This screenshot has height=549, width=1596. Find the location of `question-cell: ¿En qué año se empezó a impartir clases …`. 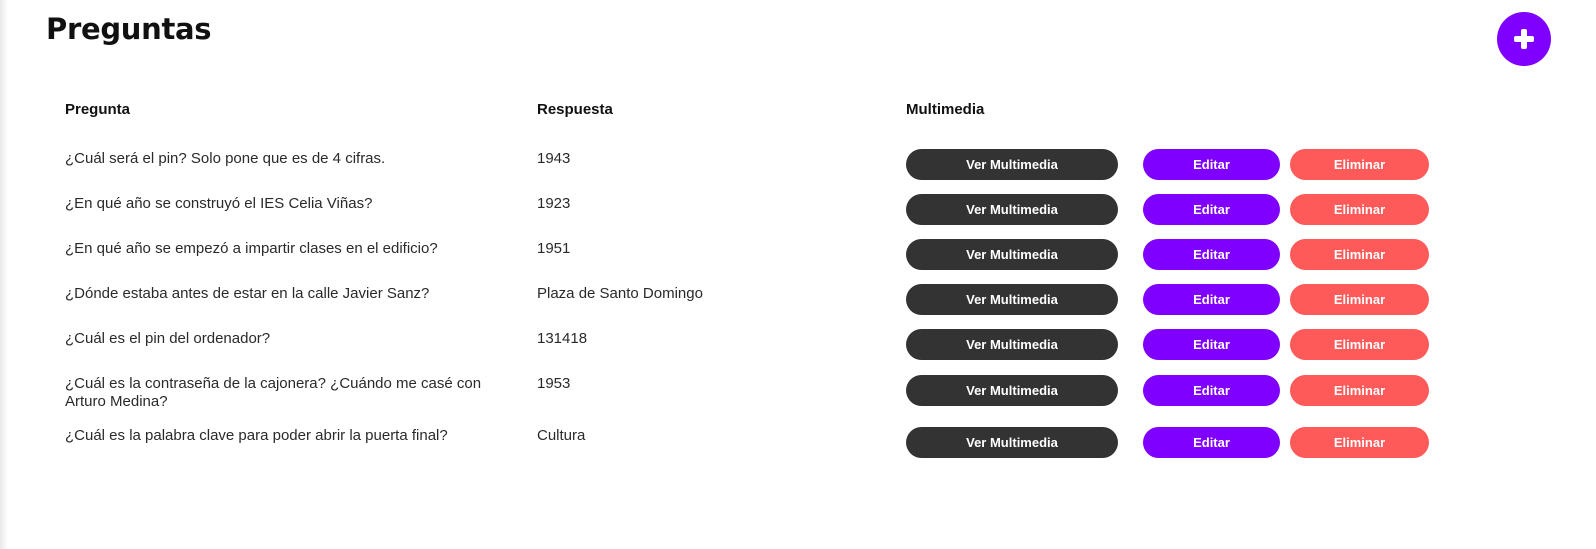

question-cell: ¿En qué año se empezó a impartir clases … is located at coordinates (251, 248).